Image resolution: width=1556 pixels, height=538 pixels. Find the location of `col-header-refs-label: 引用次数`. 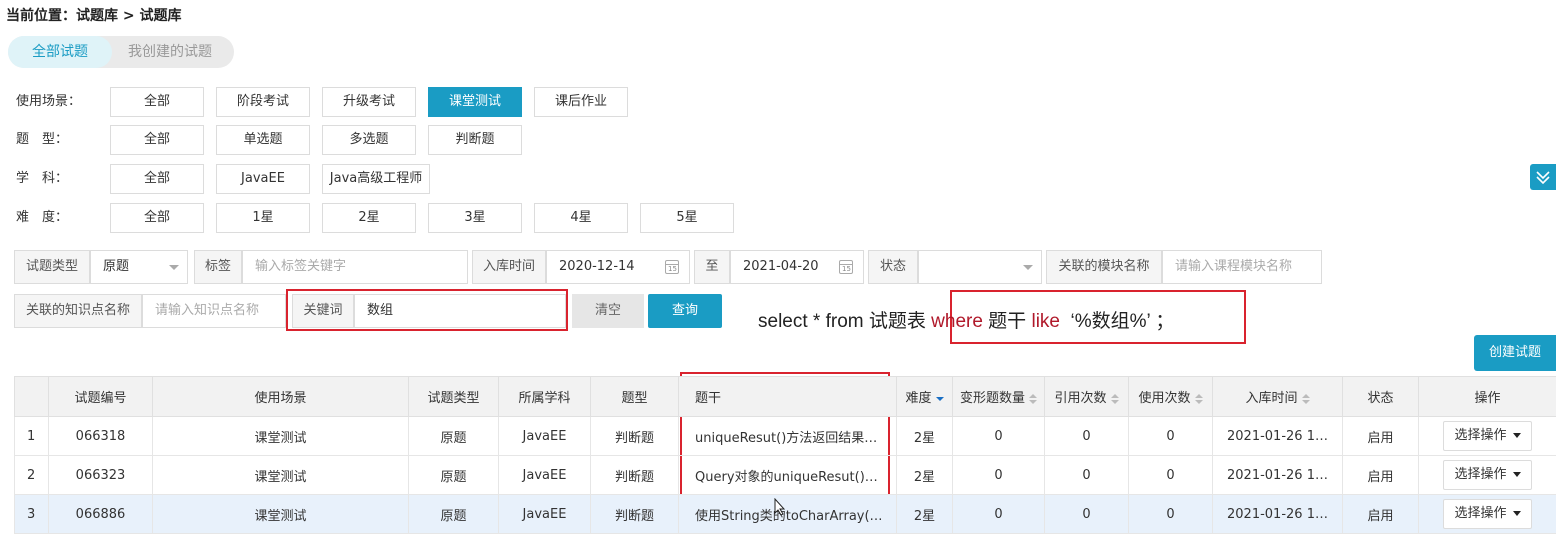

col-header-refs-label: 引用次数 is located at coordinates (1080, 398).